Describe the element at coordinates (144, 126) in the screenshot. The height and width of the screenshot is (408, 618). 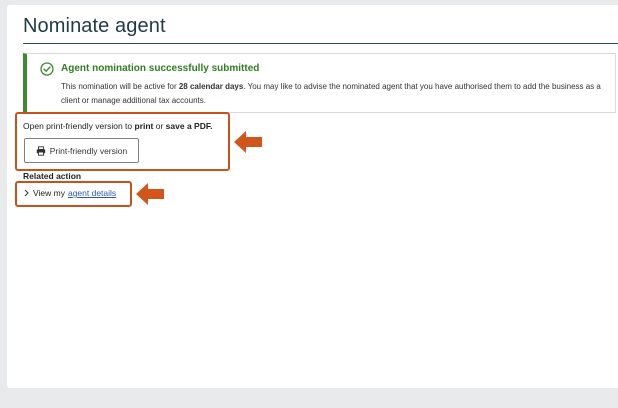
I see `print-prompt-bold-print: print` at that location.